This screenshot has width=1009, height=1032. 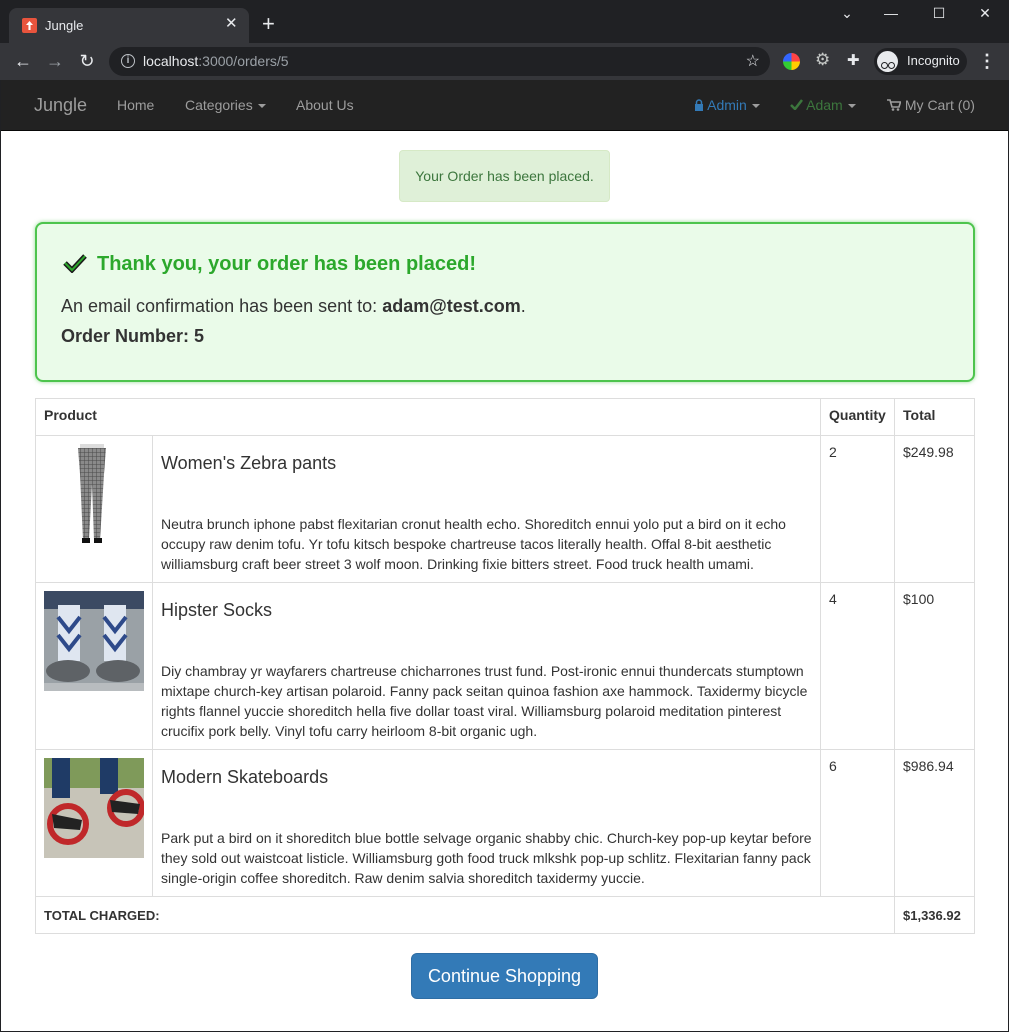 What do you see at coordinates (857, 509) in the screenshot?
I see `quantity-cell: 2` at bounding box center [857, 509].